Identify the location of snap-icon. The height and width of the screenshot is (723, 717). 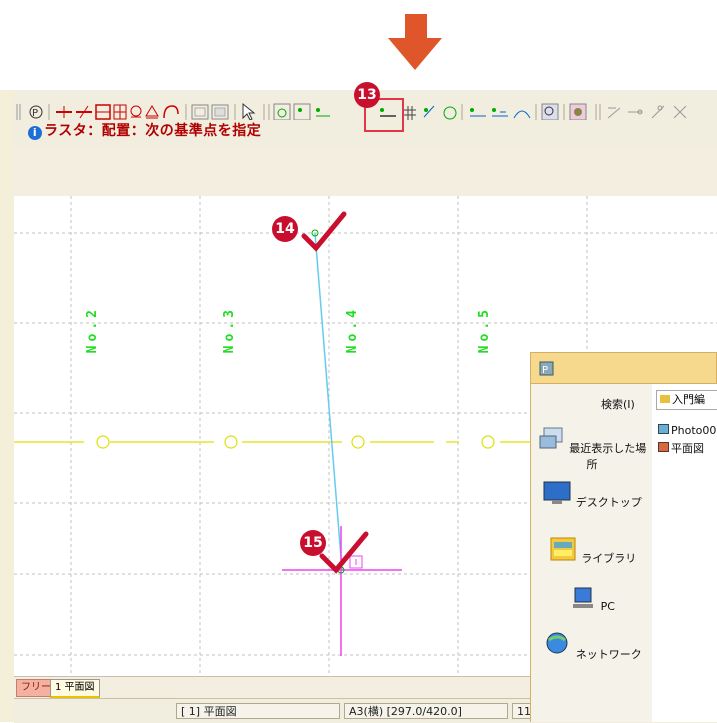
(84, 112).